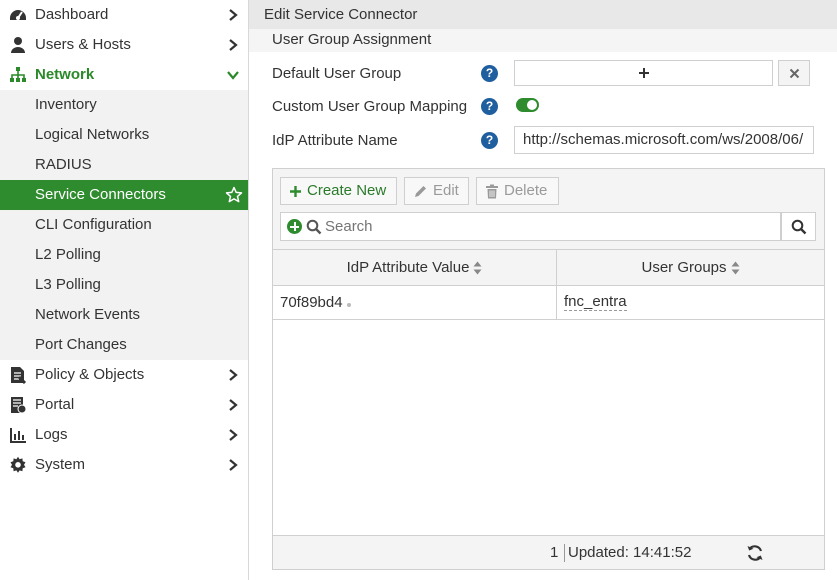 The image size is (837, 580). I want to click on dashboard-icon, so click(18, 15).